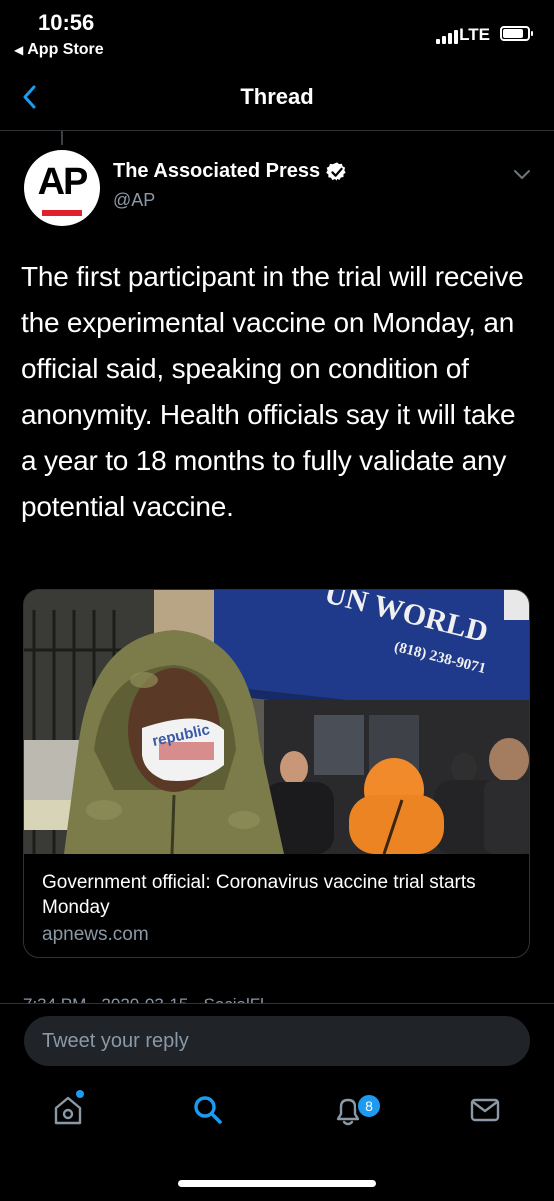  What do you see at coordinates (277, 1041) in the screenshot?
I see `reply-input: Tweet your reply` at bounding box center [277, 1041].